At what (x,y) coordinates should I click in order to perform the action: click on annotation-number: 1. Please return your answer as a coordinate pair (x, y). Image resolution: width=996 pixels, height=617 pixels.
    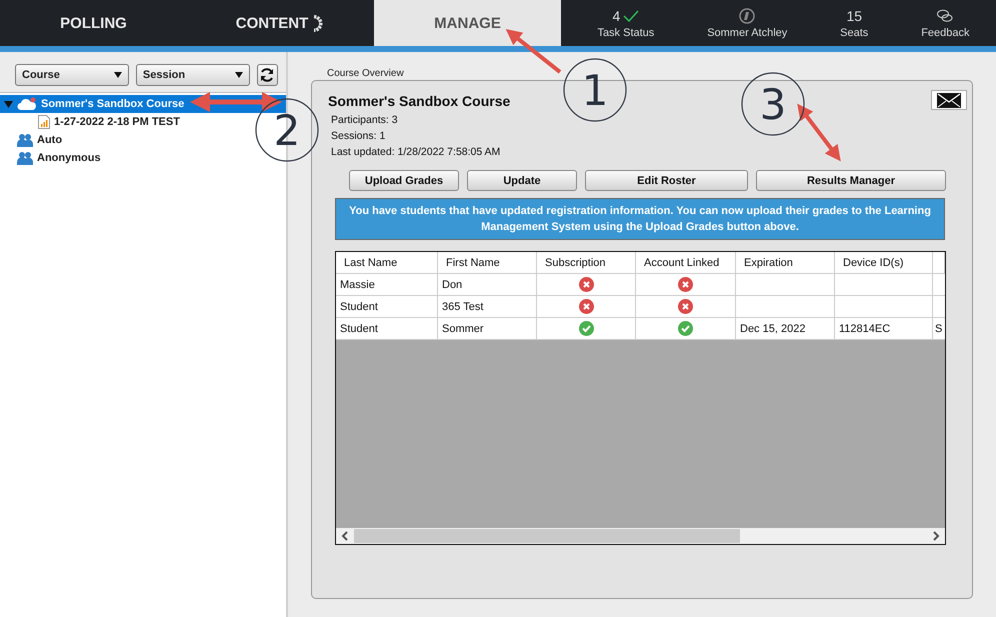
    Looking at the image, I should click on (595, 90).